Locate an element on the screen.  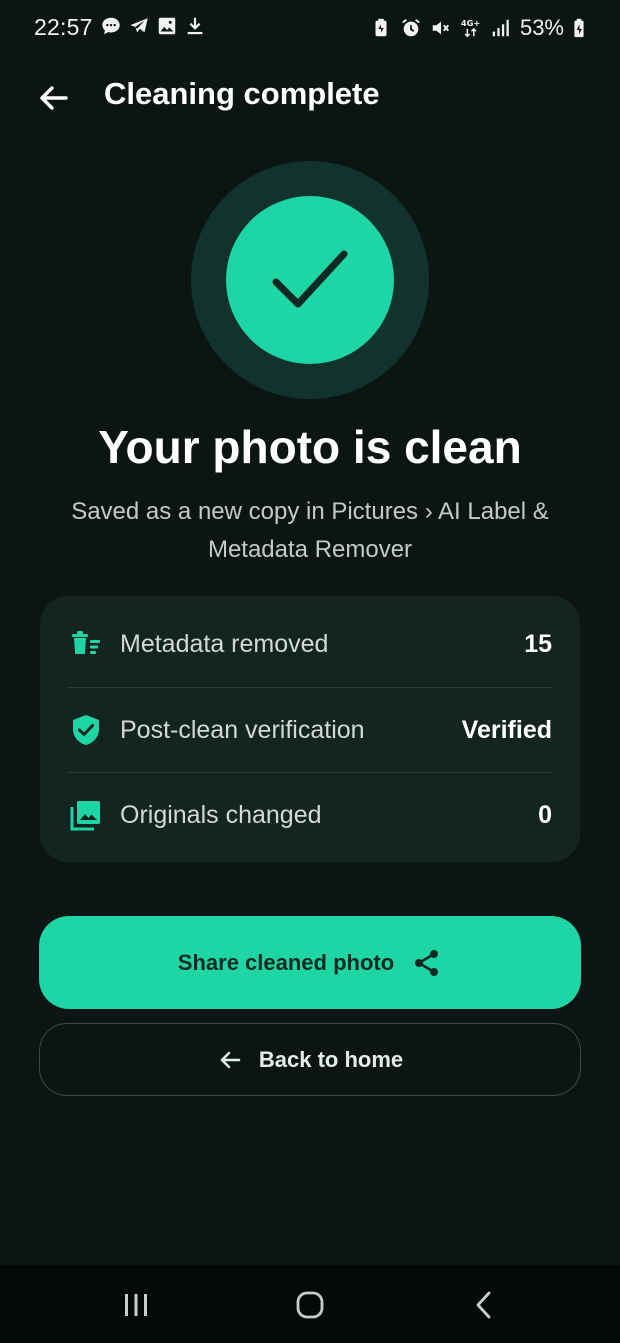
app-bar: Cleaning complete is located at coordinates (310, 96).